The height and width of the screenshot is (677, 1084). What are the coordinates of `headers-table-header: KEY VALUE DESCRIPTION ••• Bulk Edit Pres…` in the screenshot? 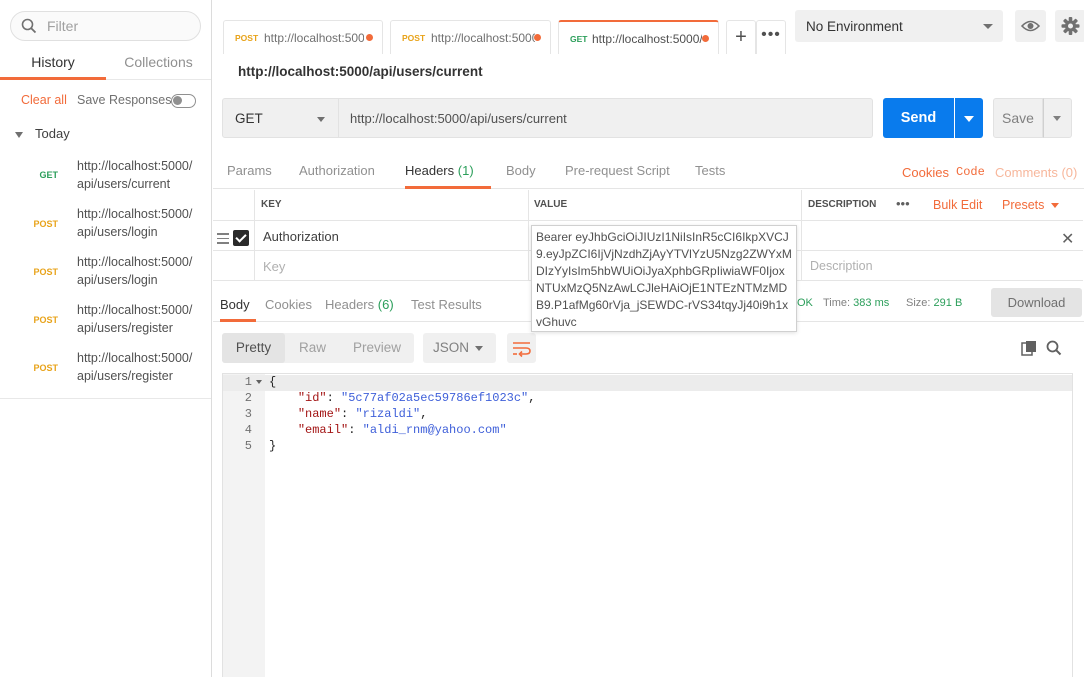 It's located at (648, 205).